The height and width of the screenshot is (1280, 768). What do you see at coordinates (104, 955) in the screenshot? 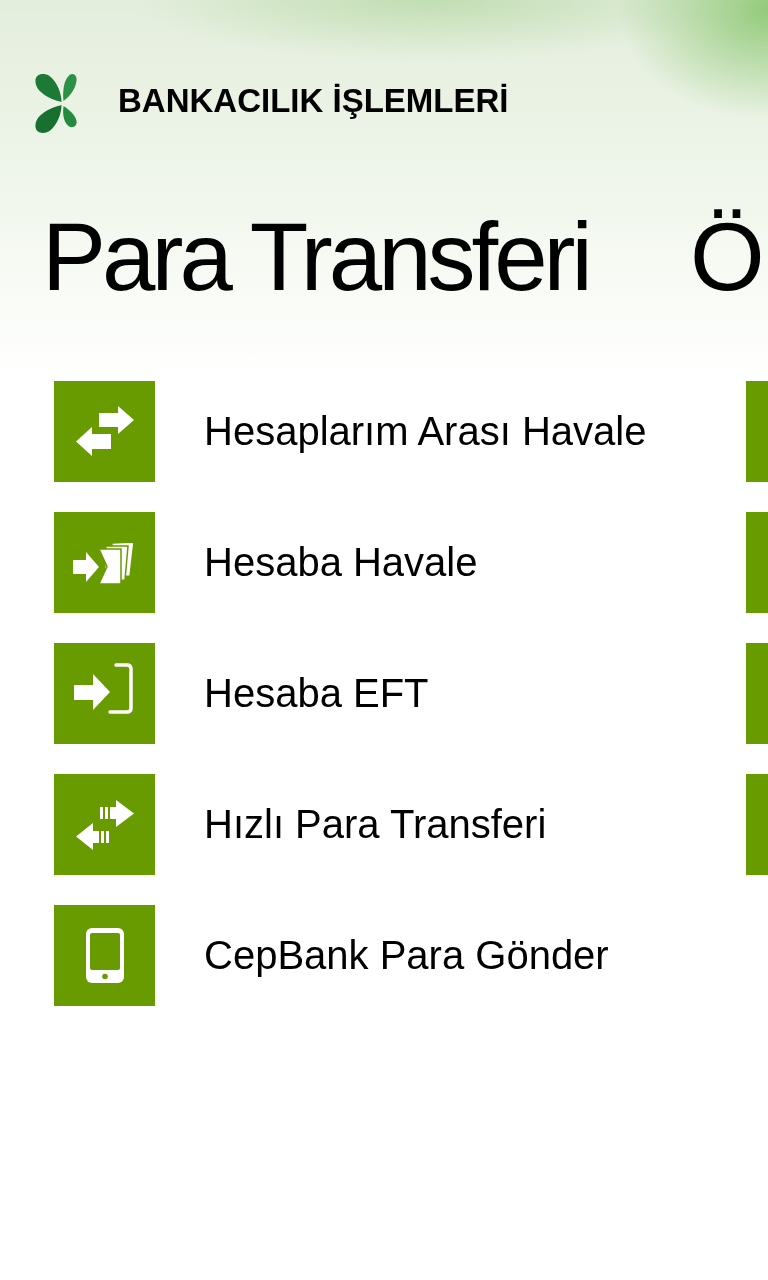
I see `mobile-phone-icon` at bounding box center [104, 955].